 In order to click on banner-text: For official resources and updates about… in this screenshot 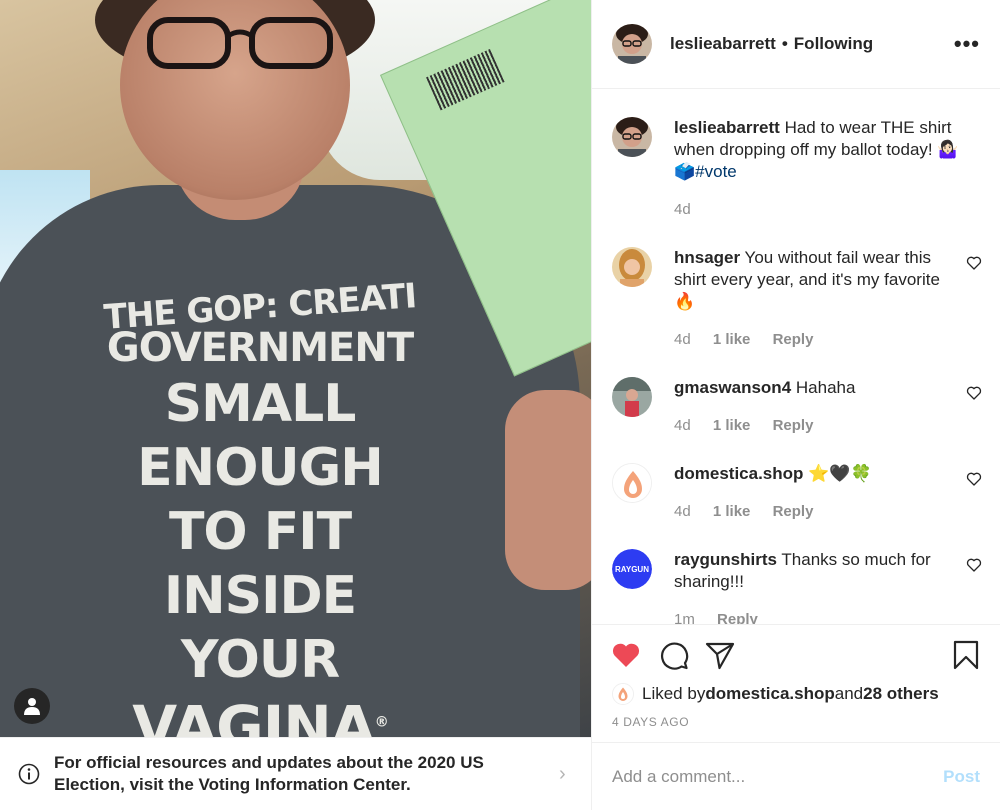, I will do `click(269, 773)`.